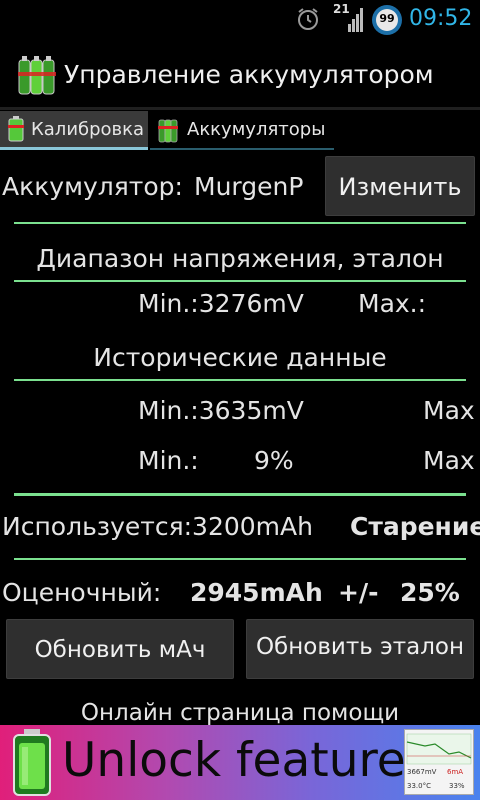  What do you see at coordinates (256, 129) in the screenshot?
I see `tab-label: Аккумуляторы` at bounding box center [256, 129].